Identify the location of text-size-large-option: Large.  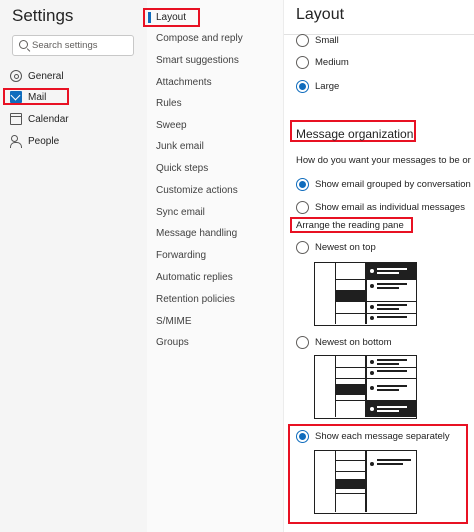
(317, 86).